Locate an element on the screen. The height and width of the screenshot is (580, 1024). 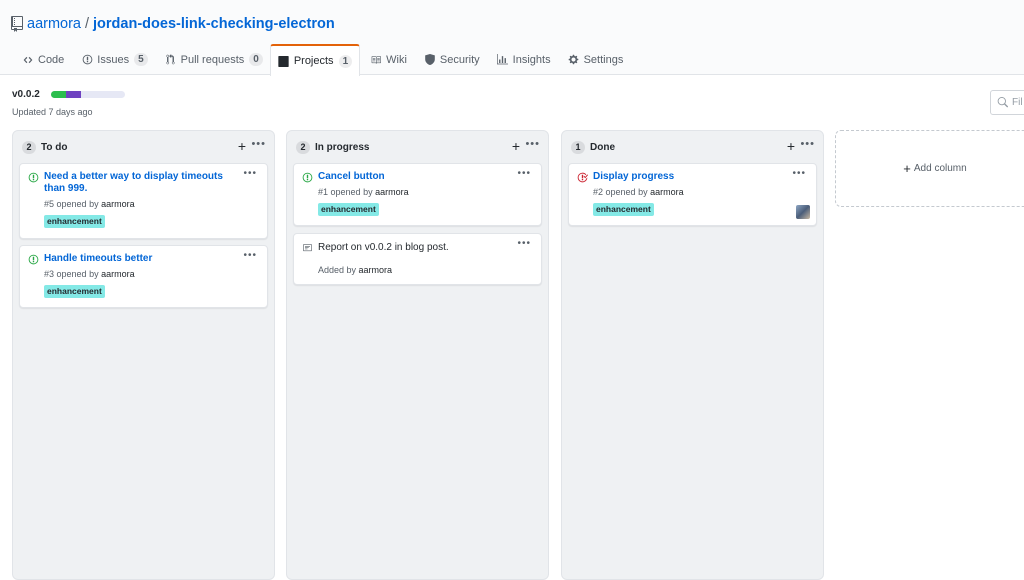
tab-pull-requests: Pull requests 0 is located at coordinates (212, 59).